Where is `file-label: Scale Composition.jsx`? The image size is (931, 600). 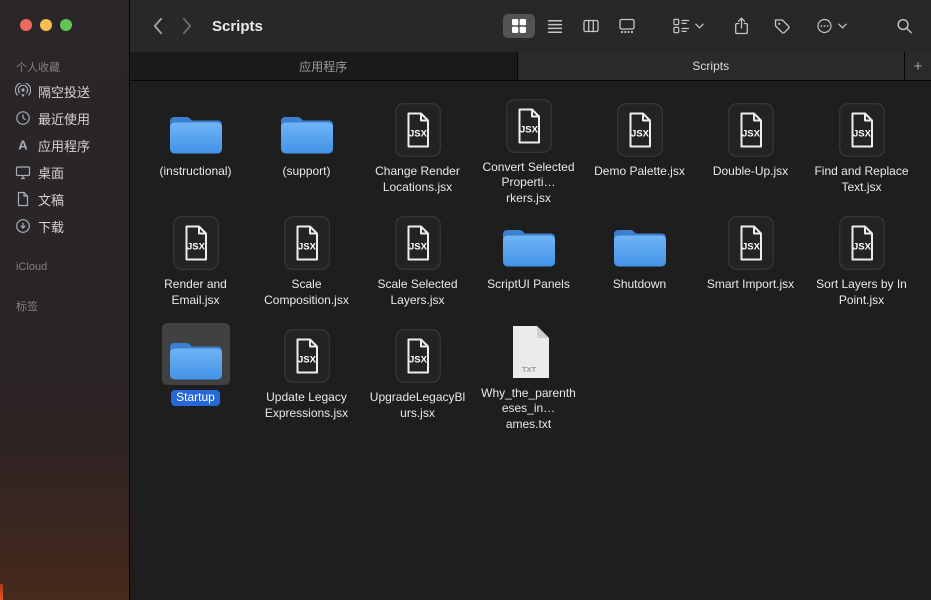
file-label: Scale Composition.jsx is located at coordinates (306, 292).